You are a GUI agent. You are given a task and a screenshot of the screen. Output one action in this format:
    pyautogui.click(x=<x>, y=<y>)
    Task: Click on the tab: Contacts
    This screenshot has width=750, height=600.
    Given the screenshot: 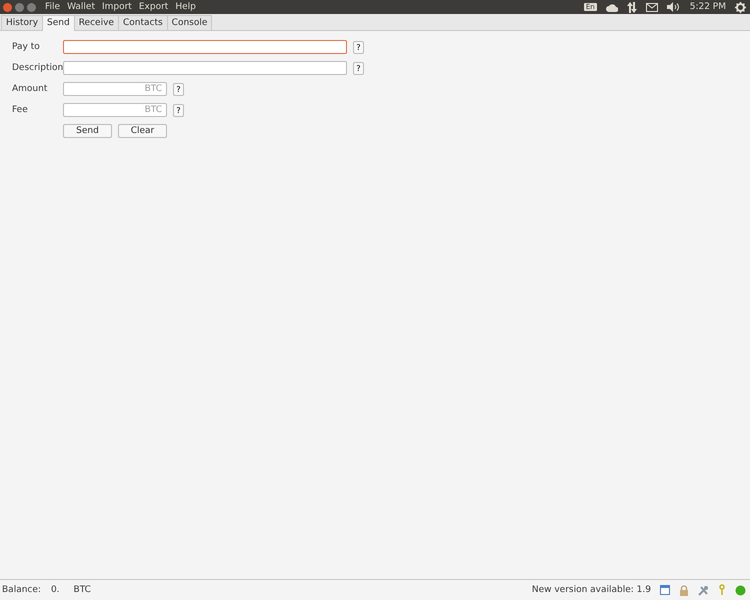 What is the action you would take?
    pyautogui.click(x=143, y=22)
    